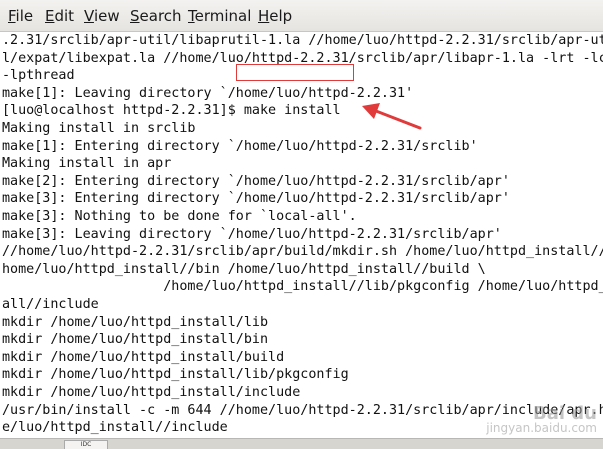 Image resolution: width=603 pixels, height=449 pixels. I want to click on menu-search: Search, so click(156, 16).